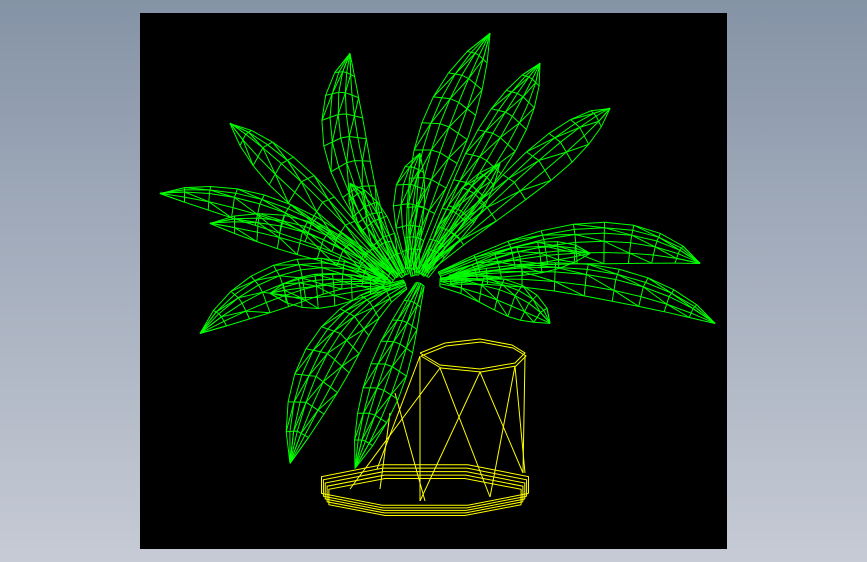 This screenshot has width=867, height=562. Describe the element at coordinates (465, 432) in the screenshot. I see `pot-facet-diagonal` at that location.